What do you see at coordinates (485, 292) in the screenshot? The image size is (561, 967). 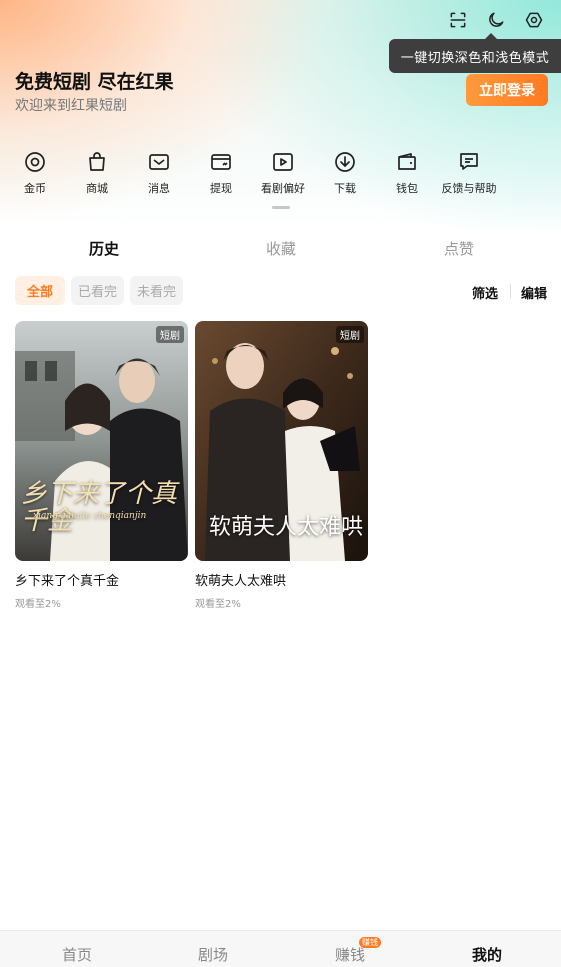 I see `filter-button: 筛选` at bounding box center [485, 292].